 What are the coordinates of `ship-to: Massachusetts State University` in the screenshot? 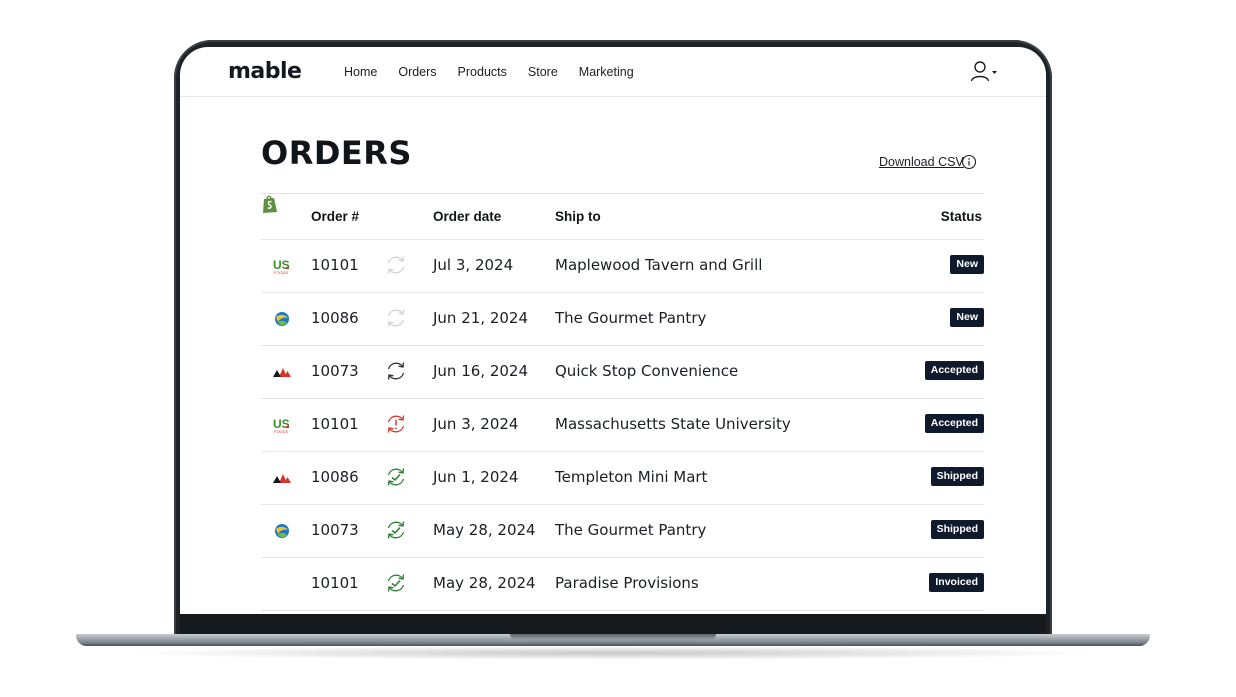 It's located at (673, 424).